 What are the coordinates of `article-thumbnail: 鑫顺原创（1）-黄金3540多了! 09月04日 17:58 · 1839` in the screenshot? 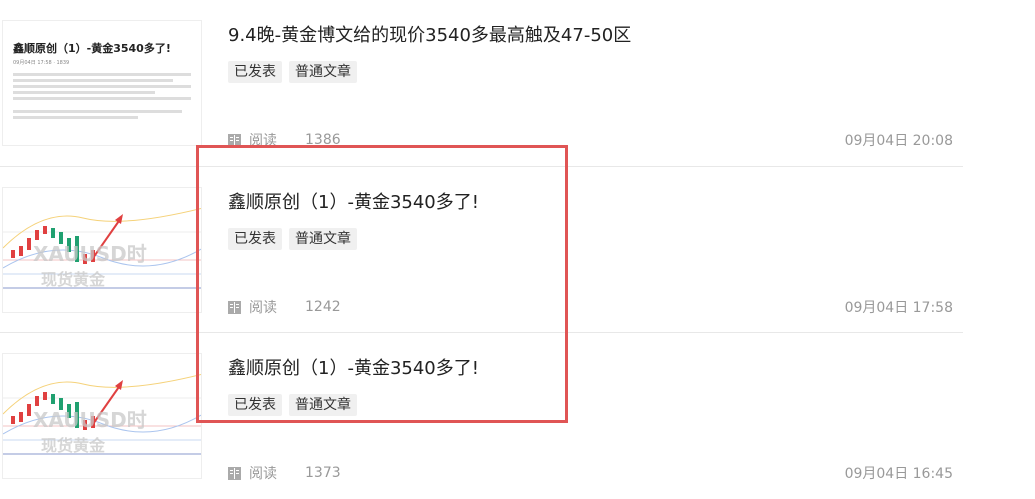 It's located at (102, 83).